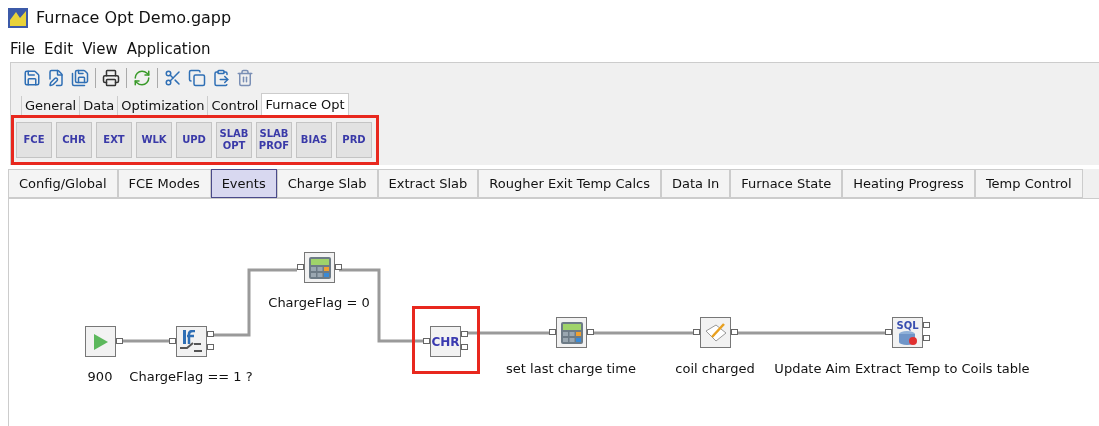  I want to click on database-icon, so click(907, 337).